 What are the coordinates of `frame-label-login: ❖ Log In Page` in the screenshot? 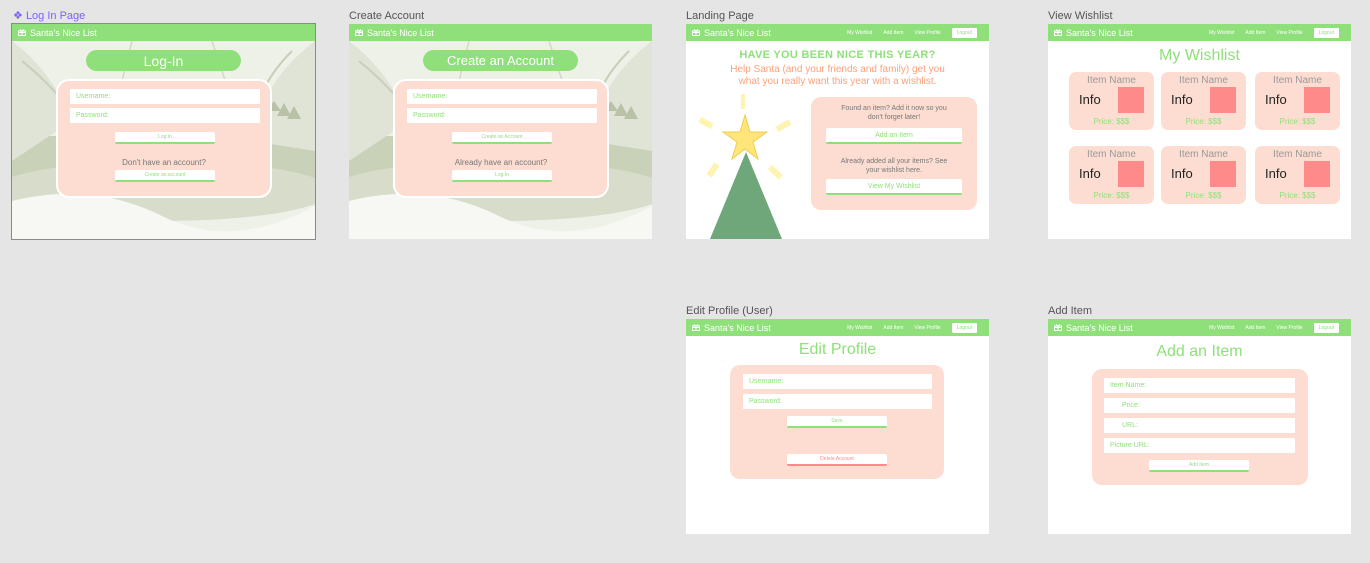 It's located at (49, 16).